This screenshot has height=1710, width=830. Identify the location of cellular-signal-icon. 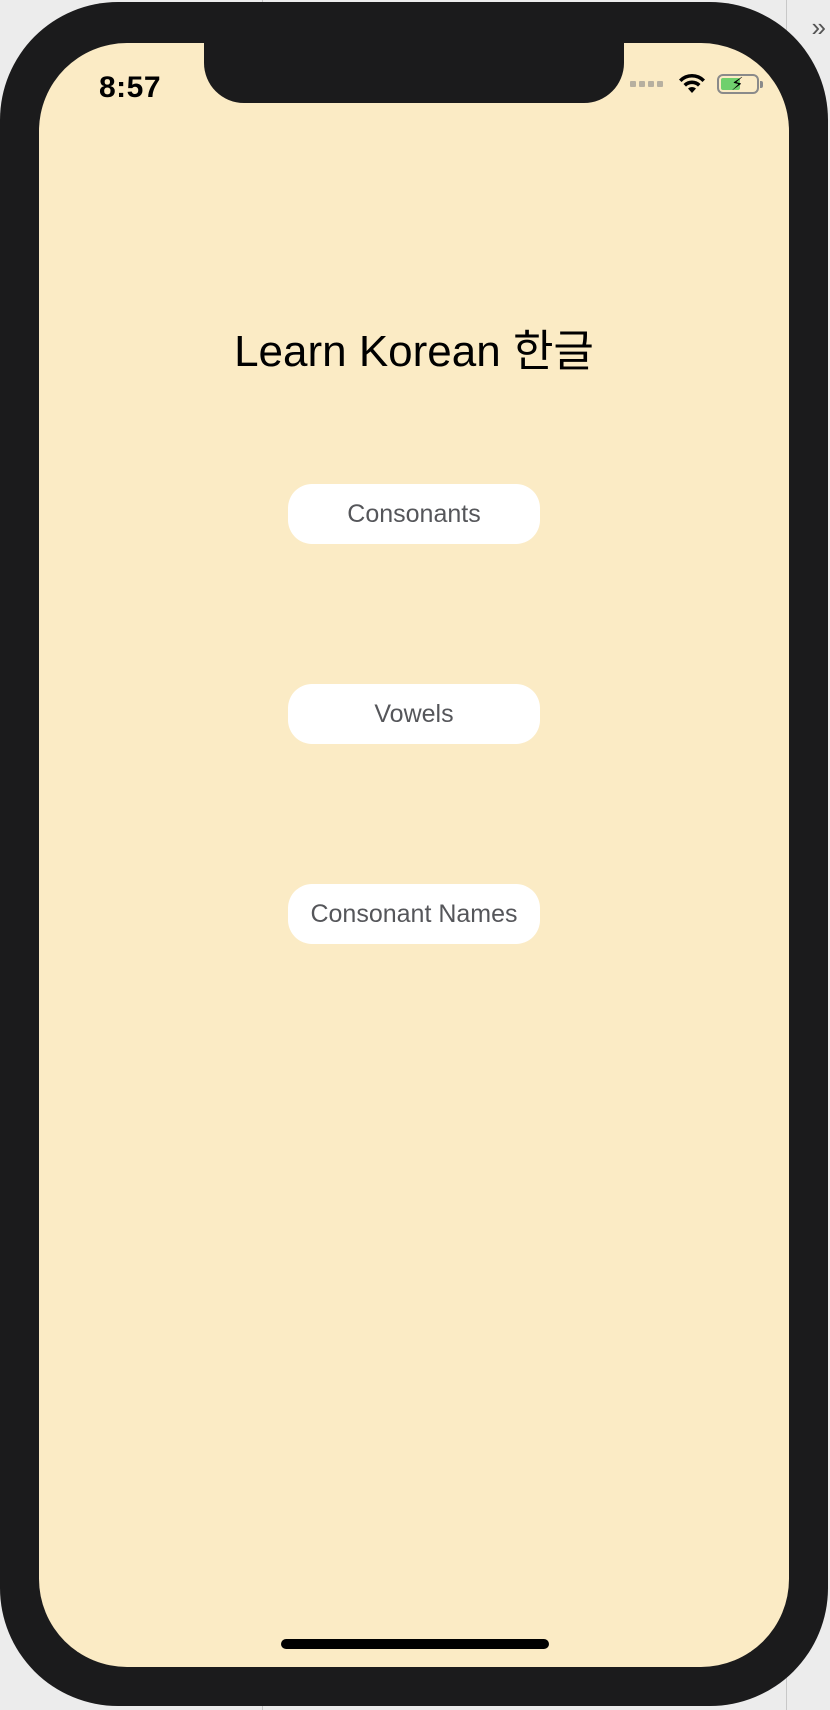
(646, 84).